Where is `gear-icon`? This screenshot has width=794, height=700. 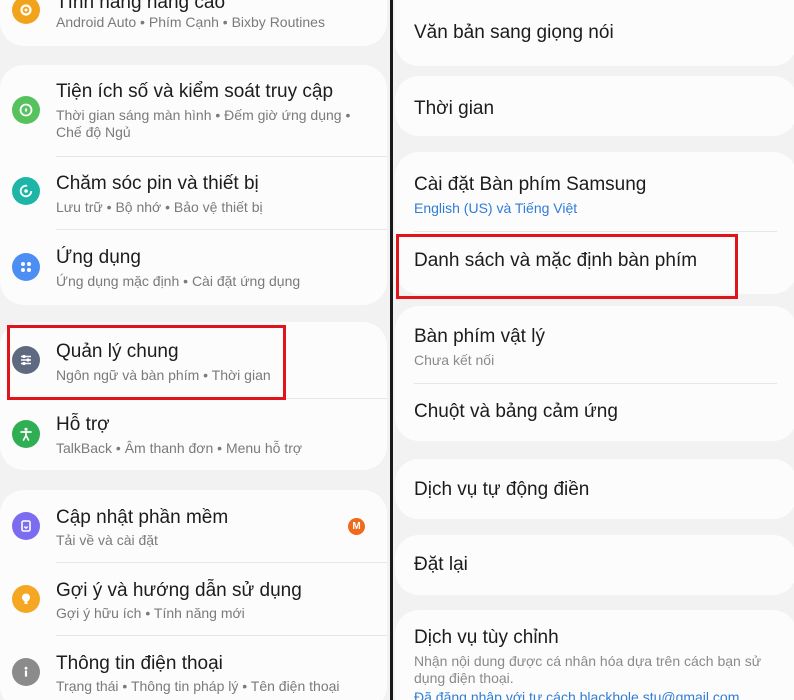
gear-icon is located at coordinates (26, 12).